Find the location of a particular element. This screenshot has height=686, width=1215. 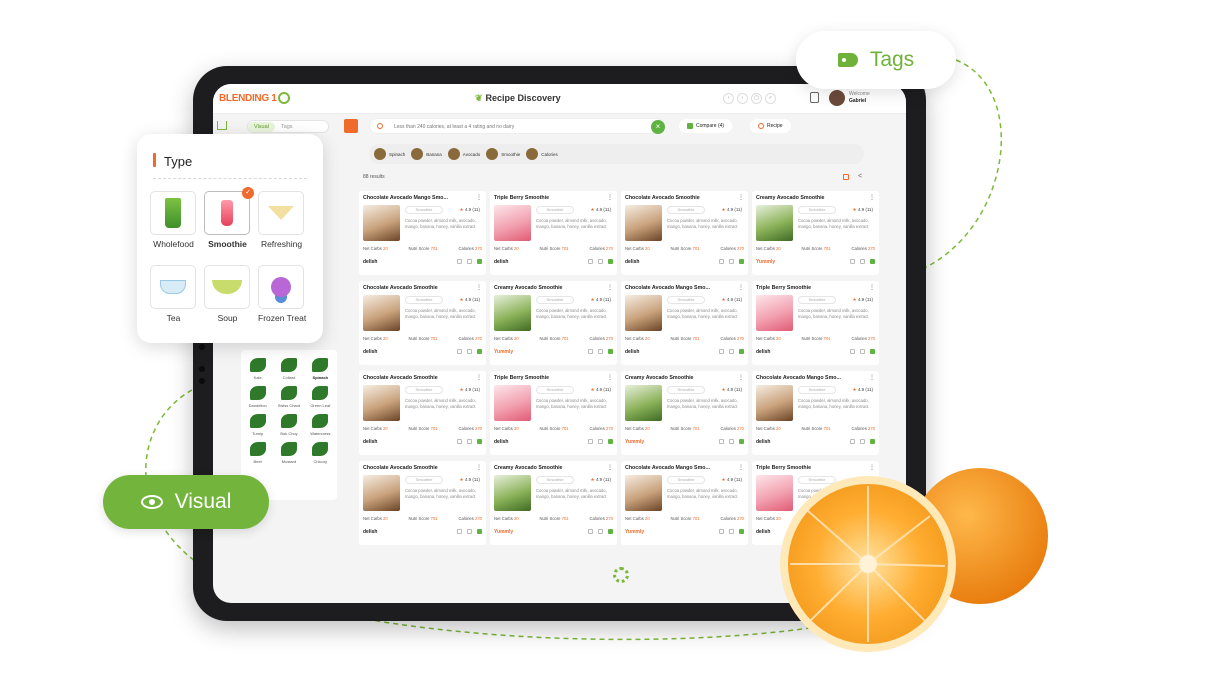

app-logo: BLENDING 1 is located at coordinates (254, 98).